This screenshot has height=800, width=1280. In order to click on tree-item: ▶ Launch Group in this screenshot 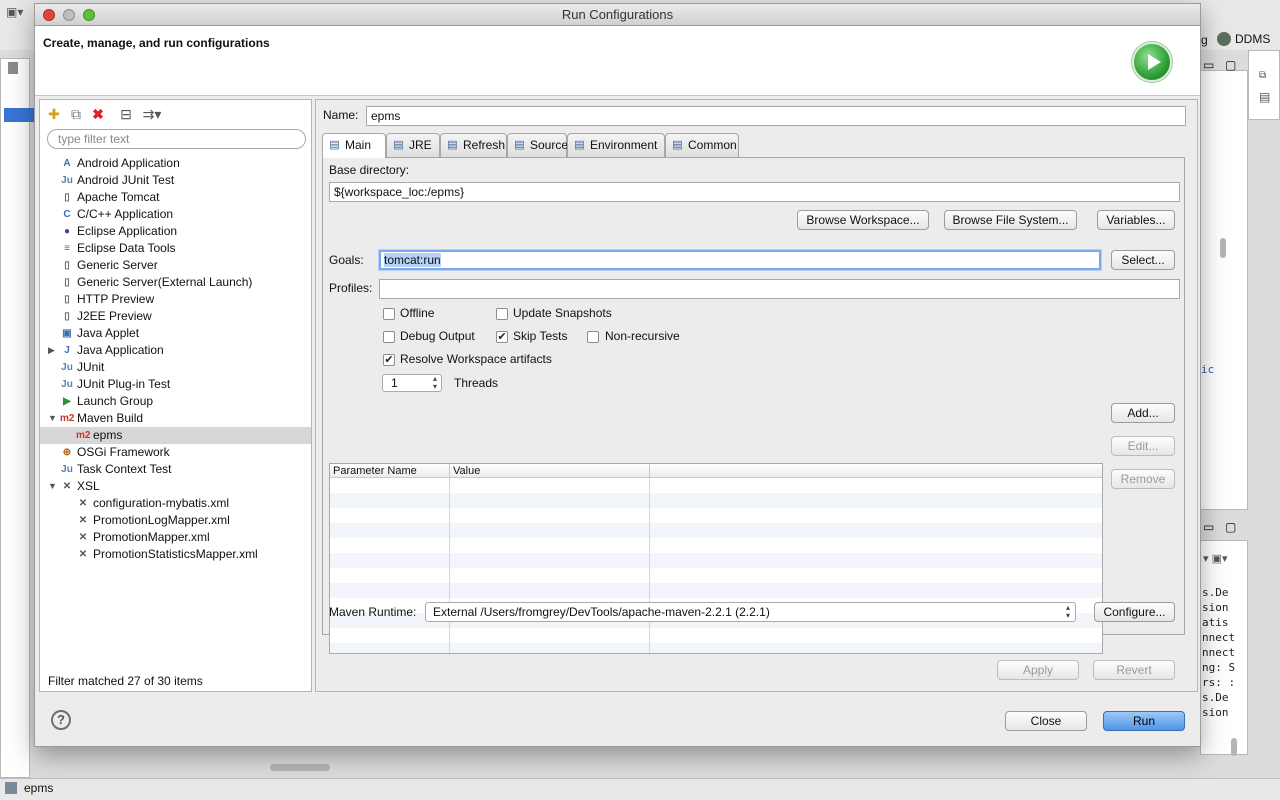, I will do `click(175, 401)`.